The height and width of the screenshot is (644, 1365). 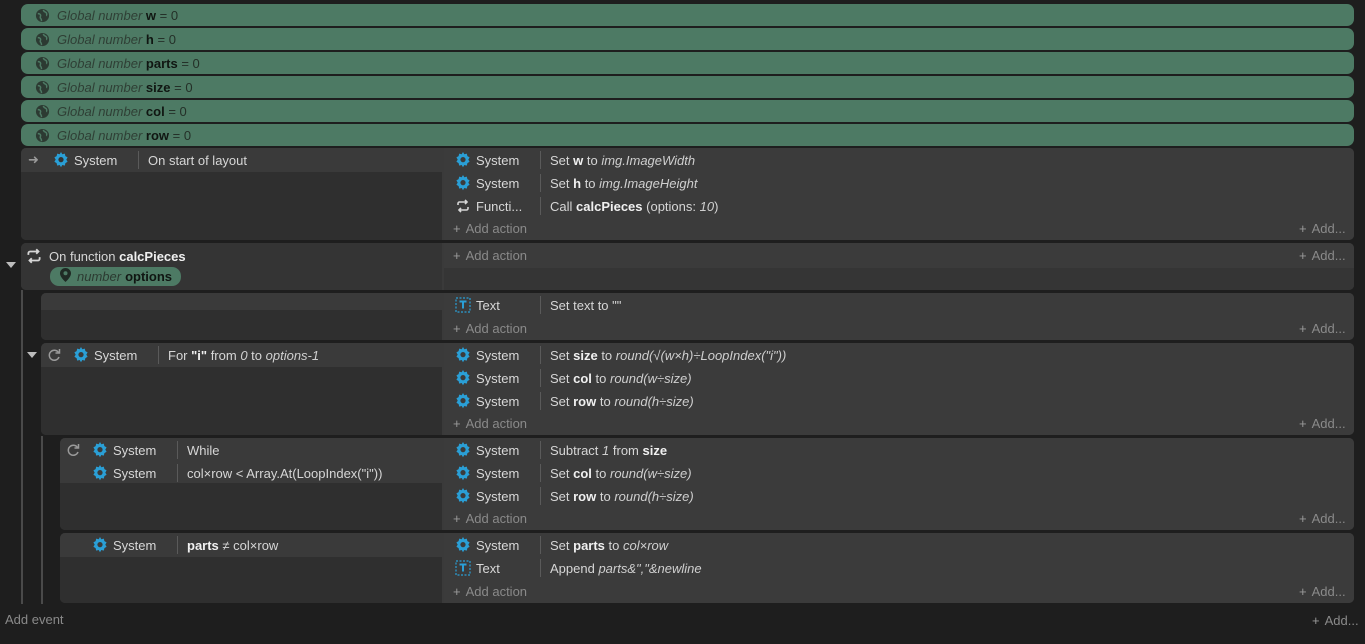 What do you see at coordinates (117, 256) in the screenshot?
I see `function-title: On function calcPieces` at bounding box center [117, 256].